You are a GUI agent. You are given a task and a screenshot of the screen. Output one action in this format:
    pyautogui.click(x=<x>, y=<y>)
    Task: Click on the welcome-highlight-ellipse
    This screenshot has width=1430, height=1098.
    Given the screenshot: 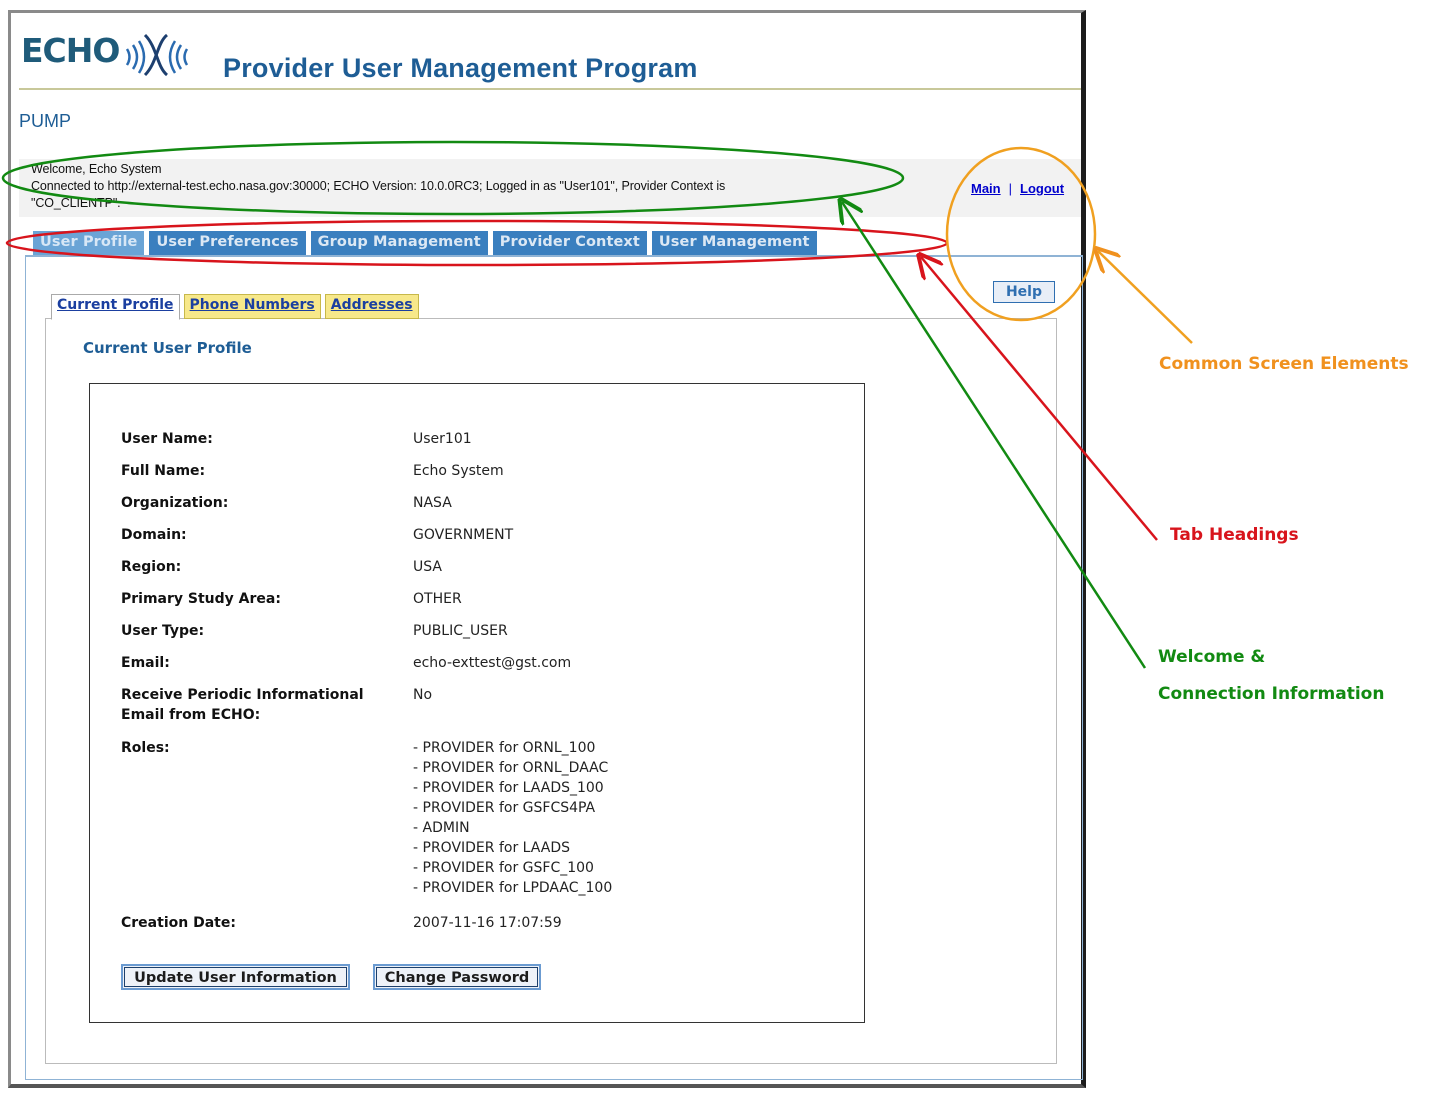 What is the action you would take?
    pyautogui.click(x=453, y=178)
    